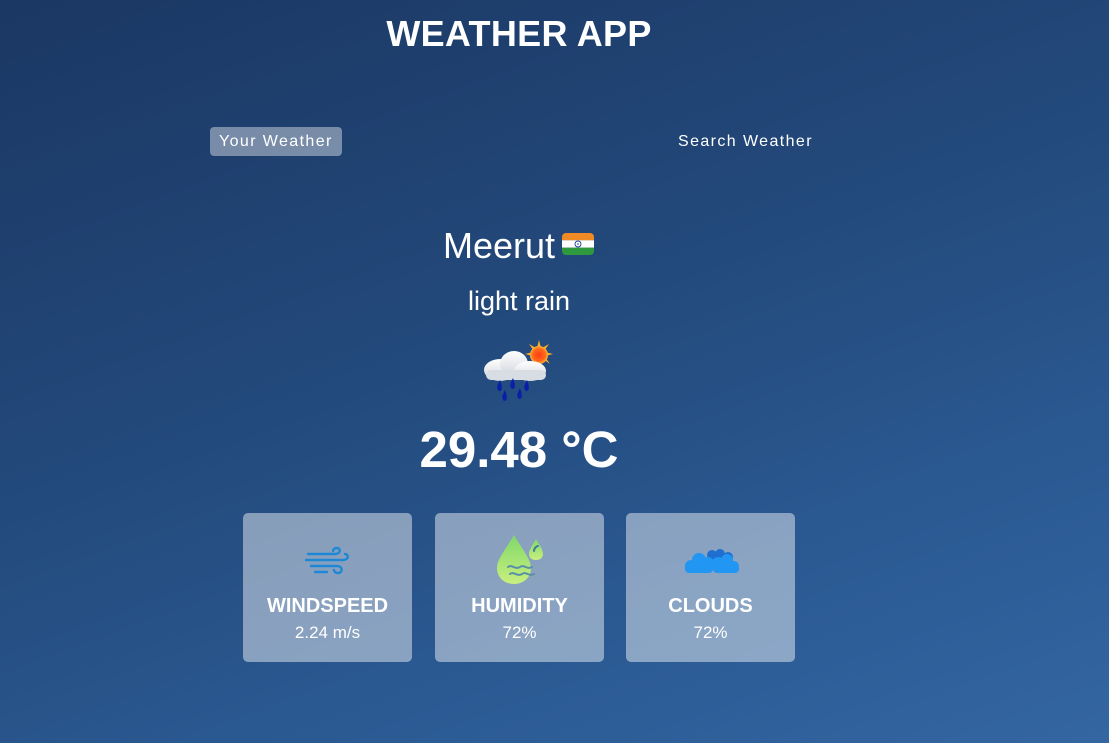  What do you see at coordinates (710, 606) in the screenshot?
I see `clouds-label: CLOUDS` at bounding box center [710, 606].